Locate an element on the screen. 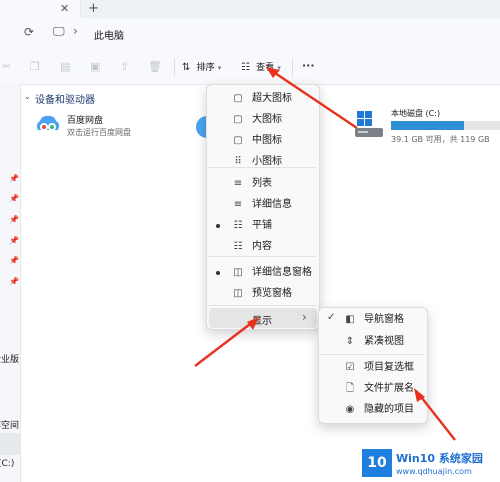 The width and height of the screenshot is (500, 482). watermark-title: Win10 系统家园 is located at coordinates (439, 458).